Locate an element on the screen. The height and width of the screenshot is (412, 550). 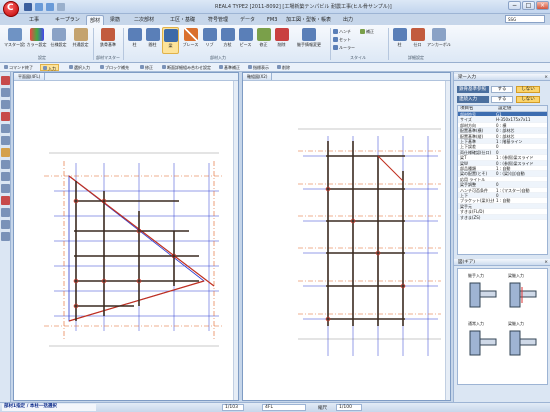
joint-info-change-button: 継手情報変更 is located at coordinates (309, 40).